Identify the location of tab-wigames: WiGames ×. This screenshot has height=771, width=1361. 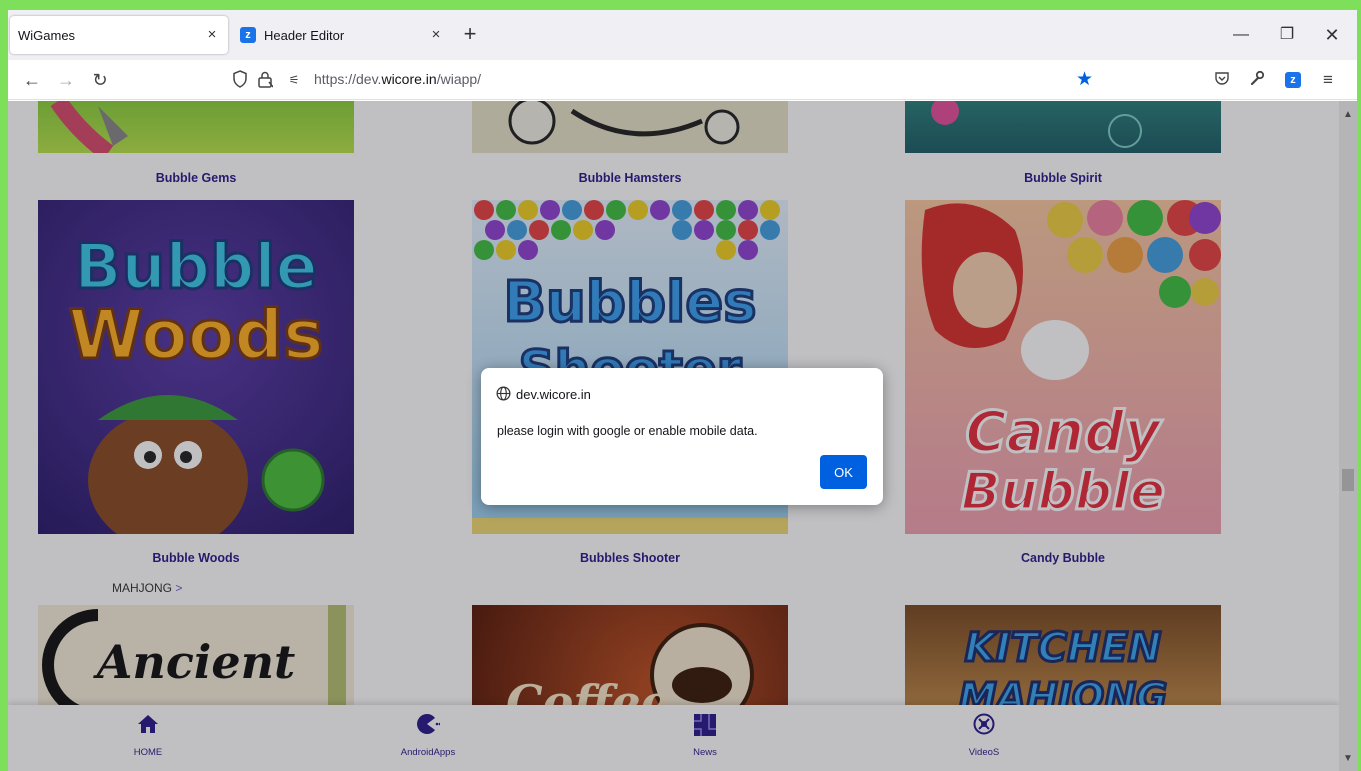
(119, 35).